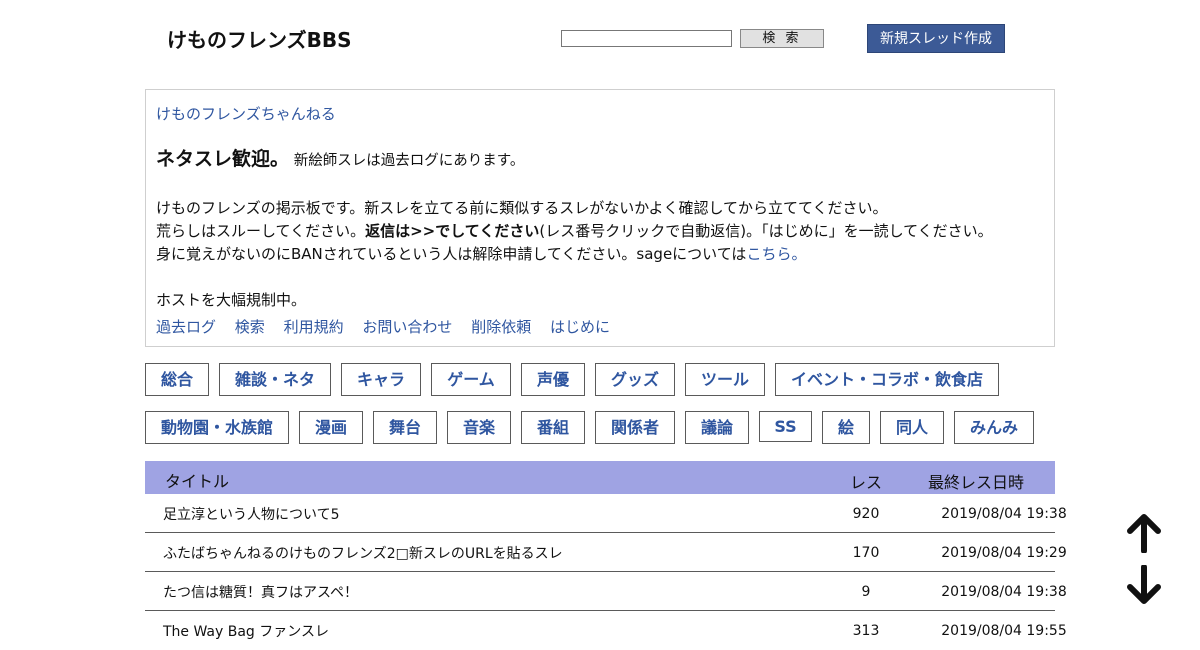 The image size is (1200, 650). Describe the element at coordinates (197, 480) in the screenshot. I see `column-title: タイトル` at that location.